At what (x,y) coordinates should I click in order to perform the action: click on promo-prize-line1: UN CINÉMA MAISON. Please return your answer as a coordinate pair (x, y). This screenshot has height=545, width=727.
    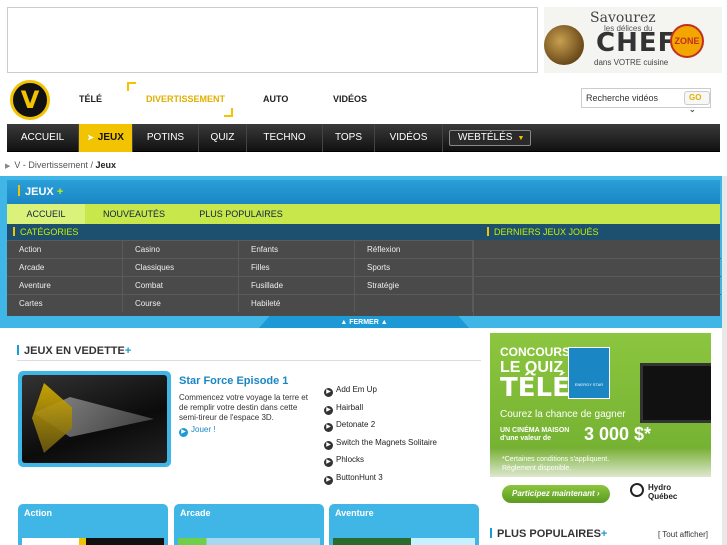
    Looking at the image, I should click on (535, 430).